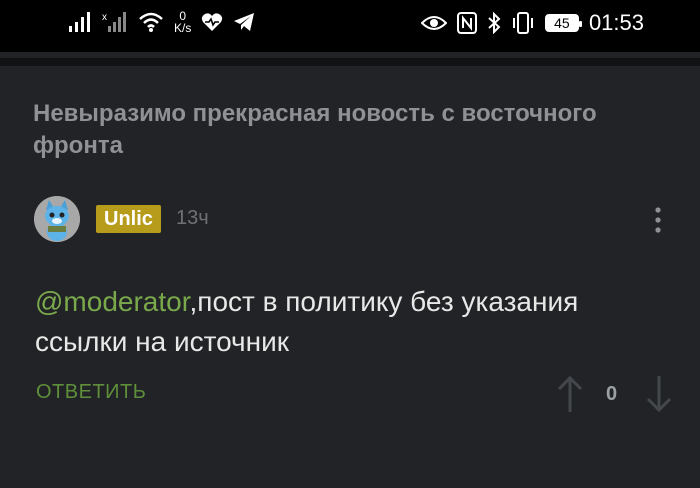  I want to click on avatar, so click(57, 219).